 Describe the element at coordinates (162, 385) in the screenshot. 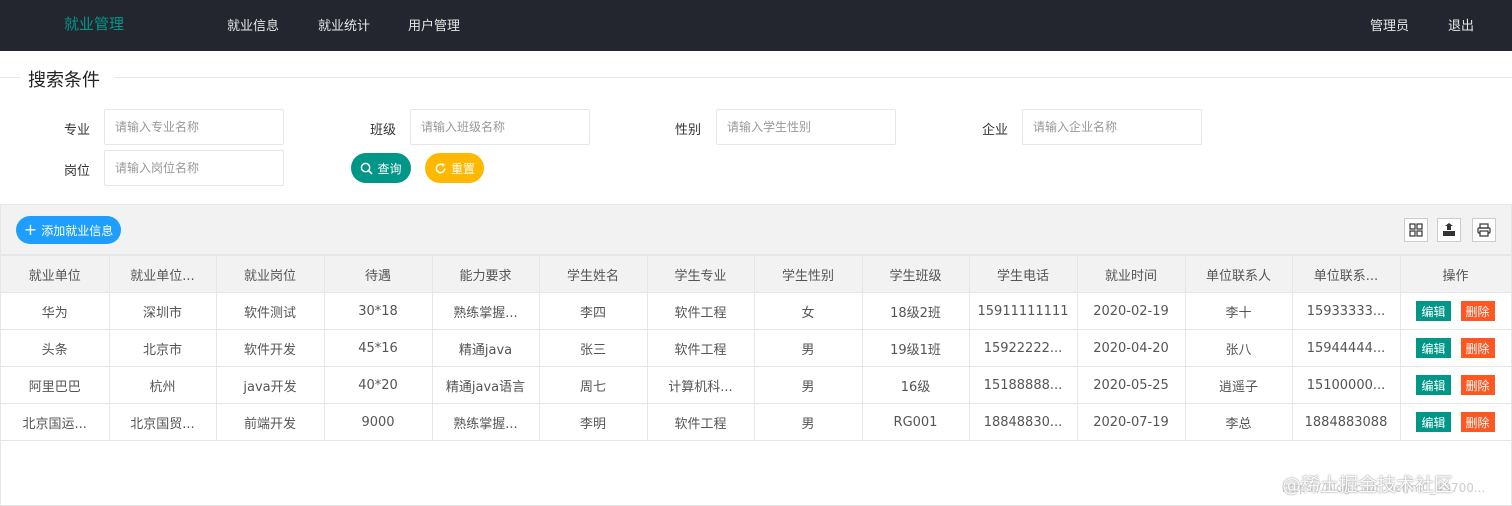

I see `table-cell: 杭州` at that location.